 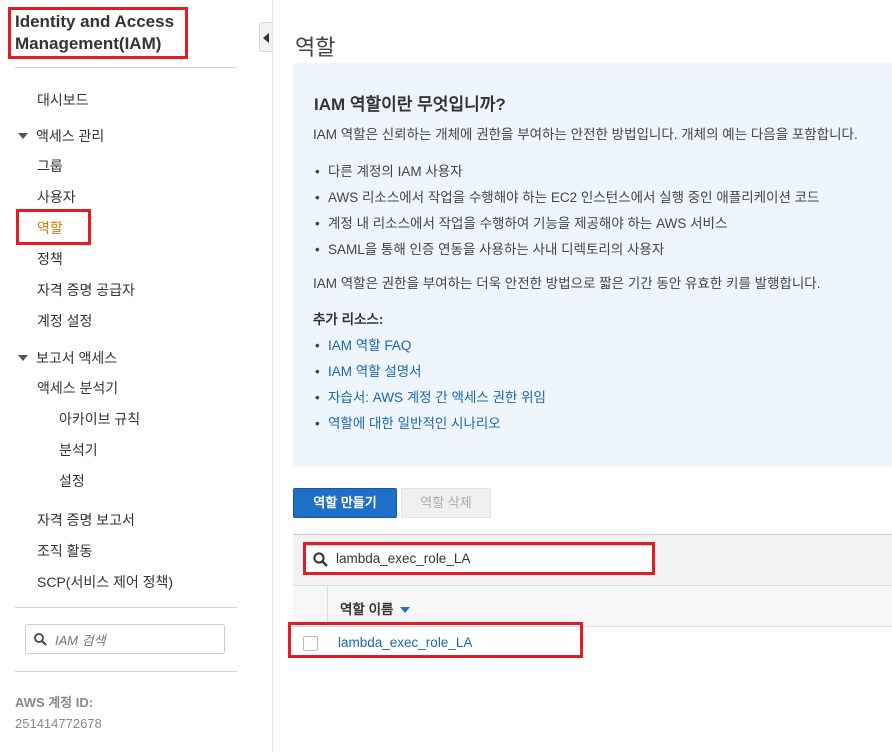 What do you see at coordinates (310, 643) in the screenshot?
I see `row-checkbox` at bounding box center [310, 643].